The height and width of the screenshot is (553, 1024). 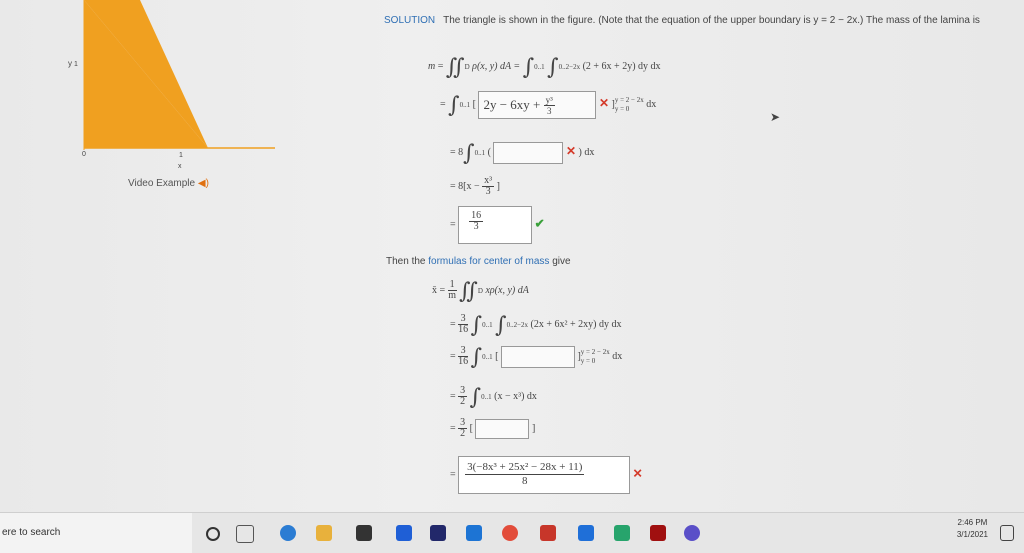 What do you see at coordinates (692, 533) in the screenshot?
I see `browser-icon` at bounding box center [692, 533].